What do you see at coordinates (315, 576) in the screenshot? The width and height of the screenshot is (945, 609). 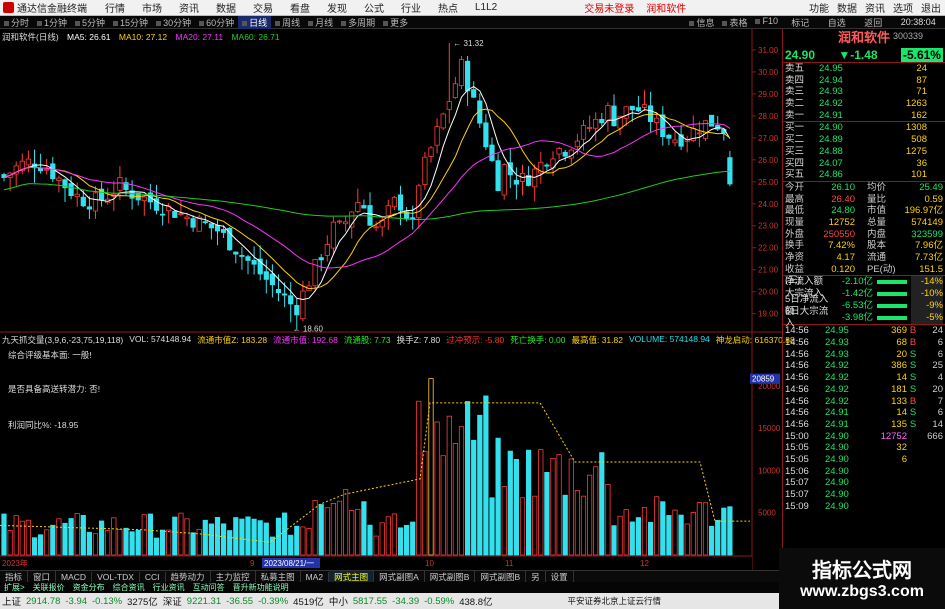 I see `indicator-tab: MA2` at bounding box center [315, 576].